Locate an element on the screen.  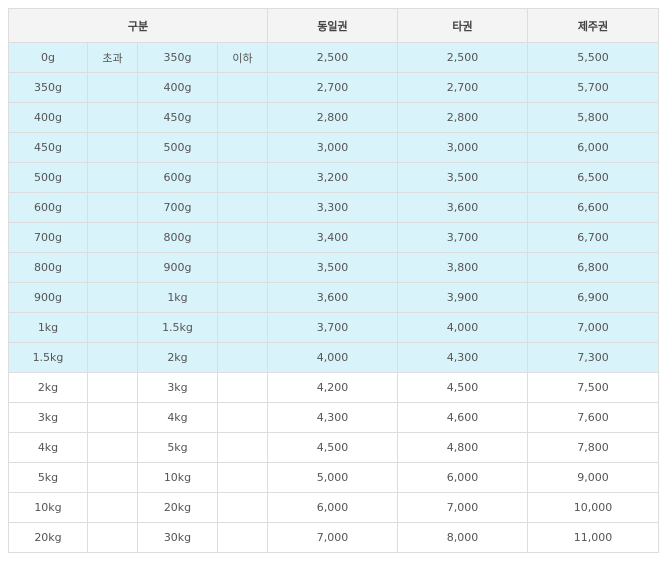
cell-weight-from: 5kg is located at coordinates (48, 477).